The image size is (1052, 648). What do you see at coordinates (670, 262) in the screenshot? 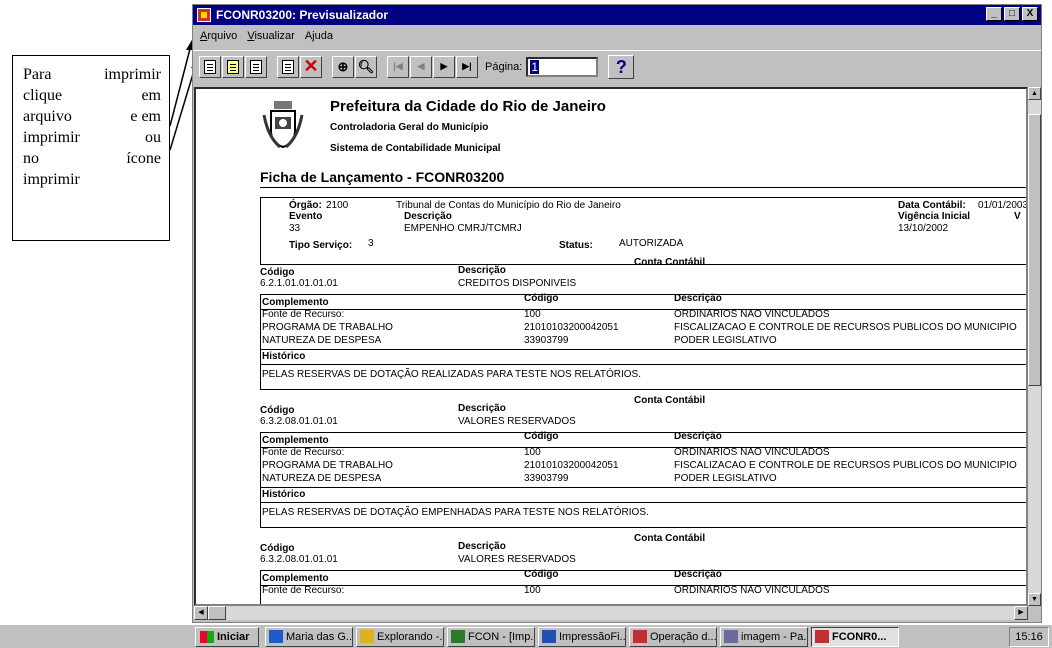
I see `conta-contabil-label: Conta Contábil` at bounding box center [670, 262].